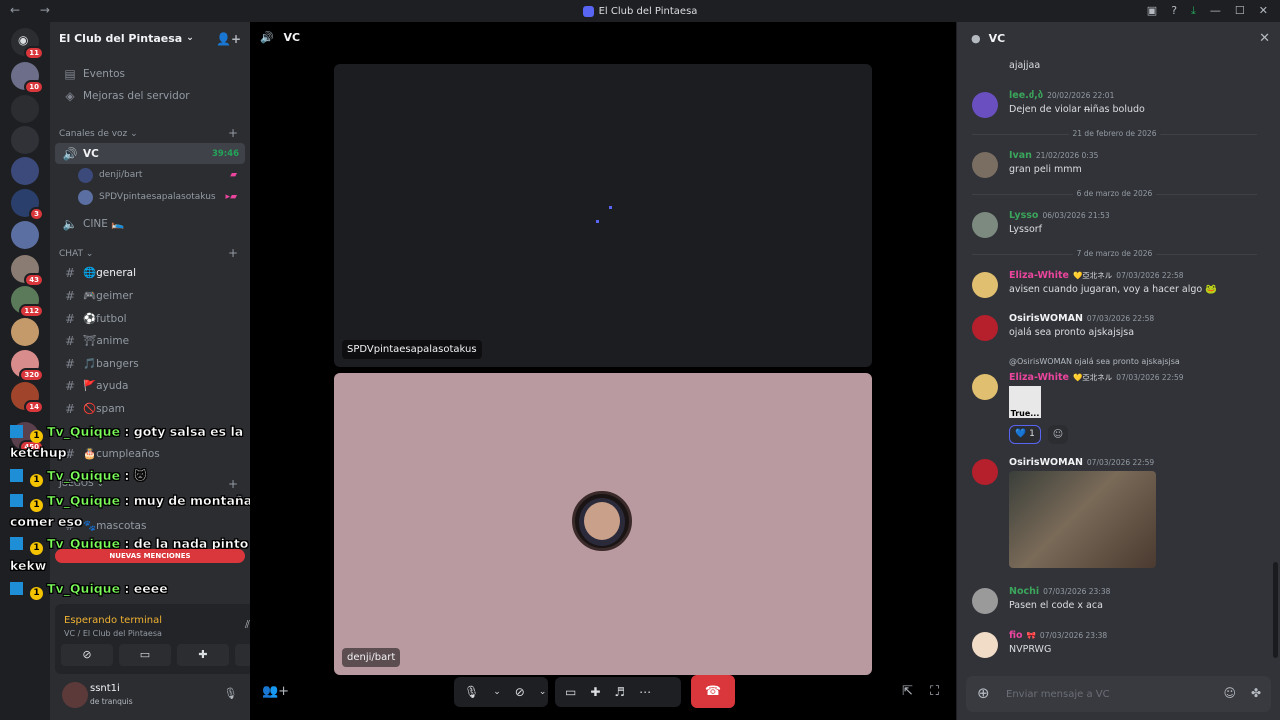 The width and height of the screenshot is (1280, 720). I want to click on help-icon: ?, so click(1174, 11).